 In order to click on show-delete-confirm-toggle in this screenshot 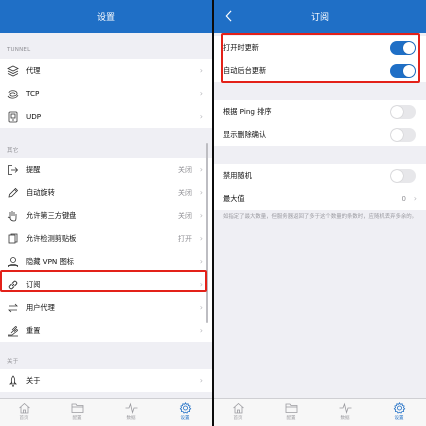, I will do `click(403, 135)`.